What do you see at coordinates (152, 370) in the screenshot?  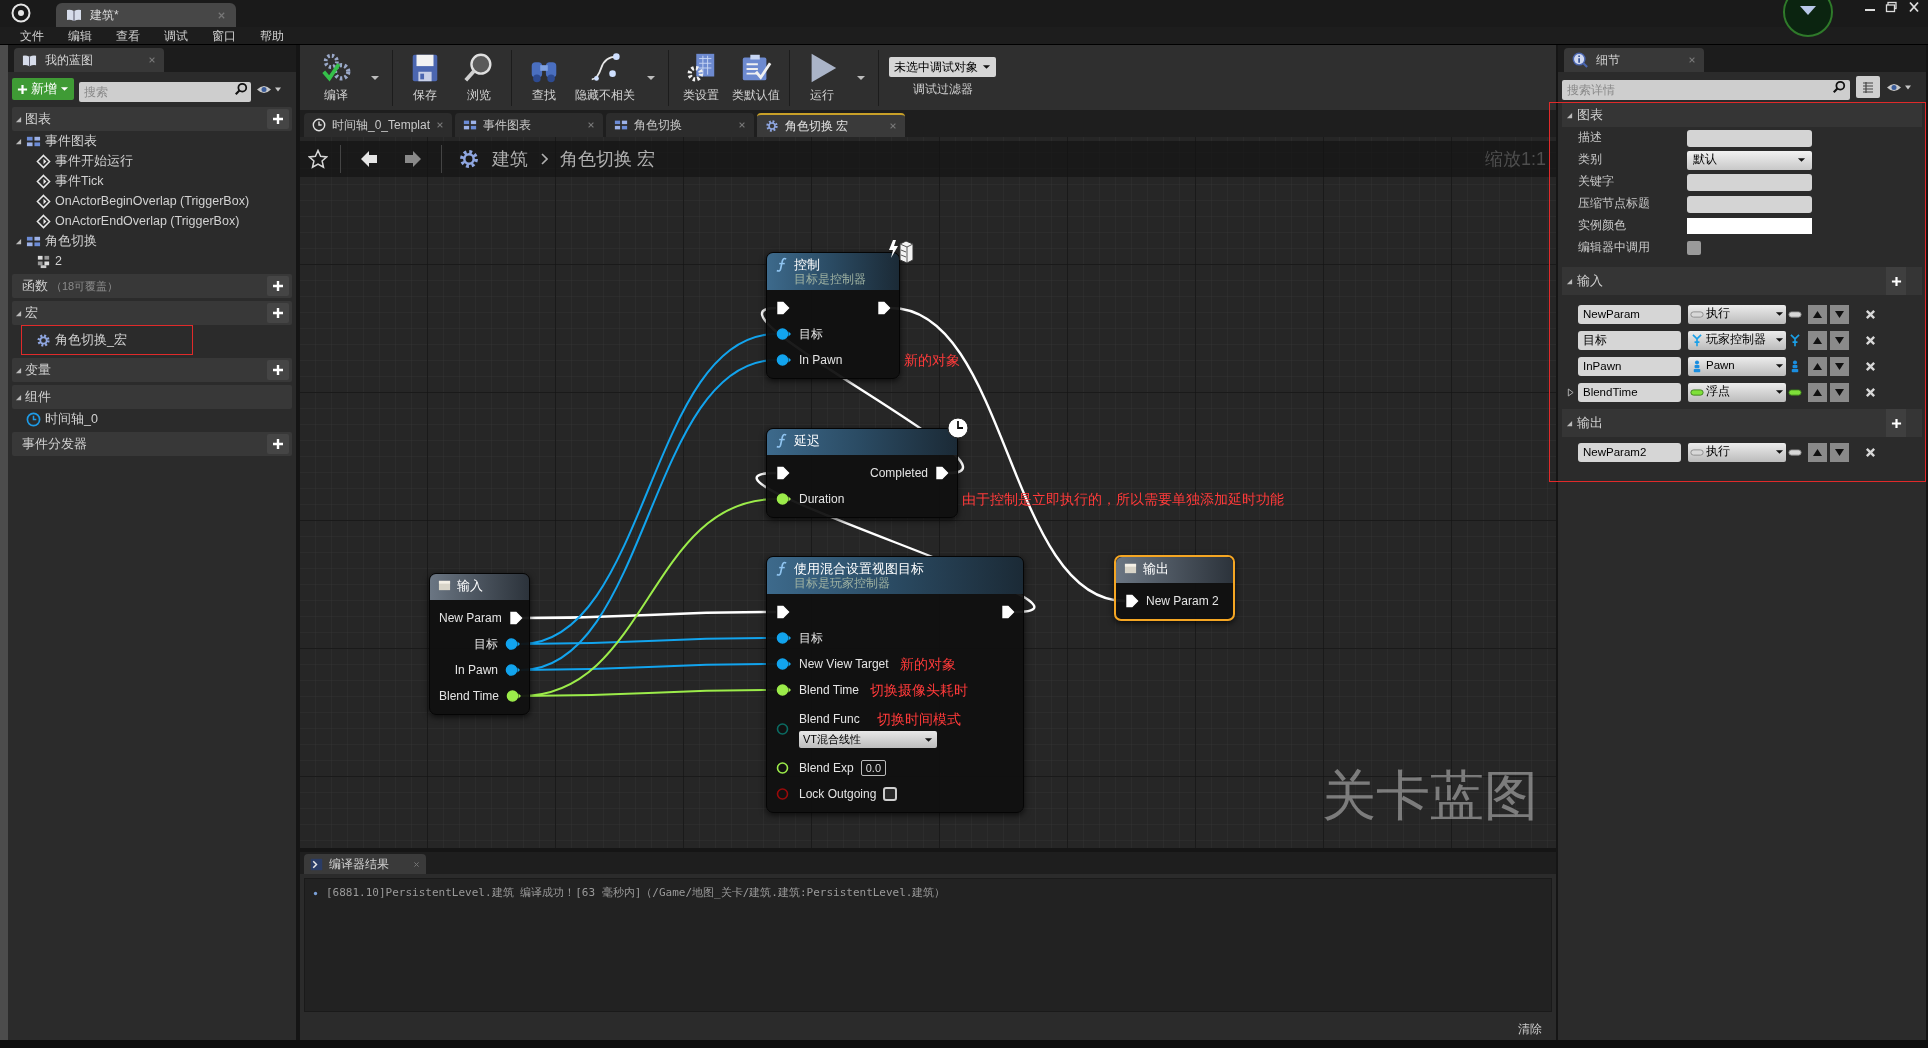 I see `section-header: 变量` at bounding box center [152, 370].